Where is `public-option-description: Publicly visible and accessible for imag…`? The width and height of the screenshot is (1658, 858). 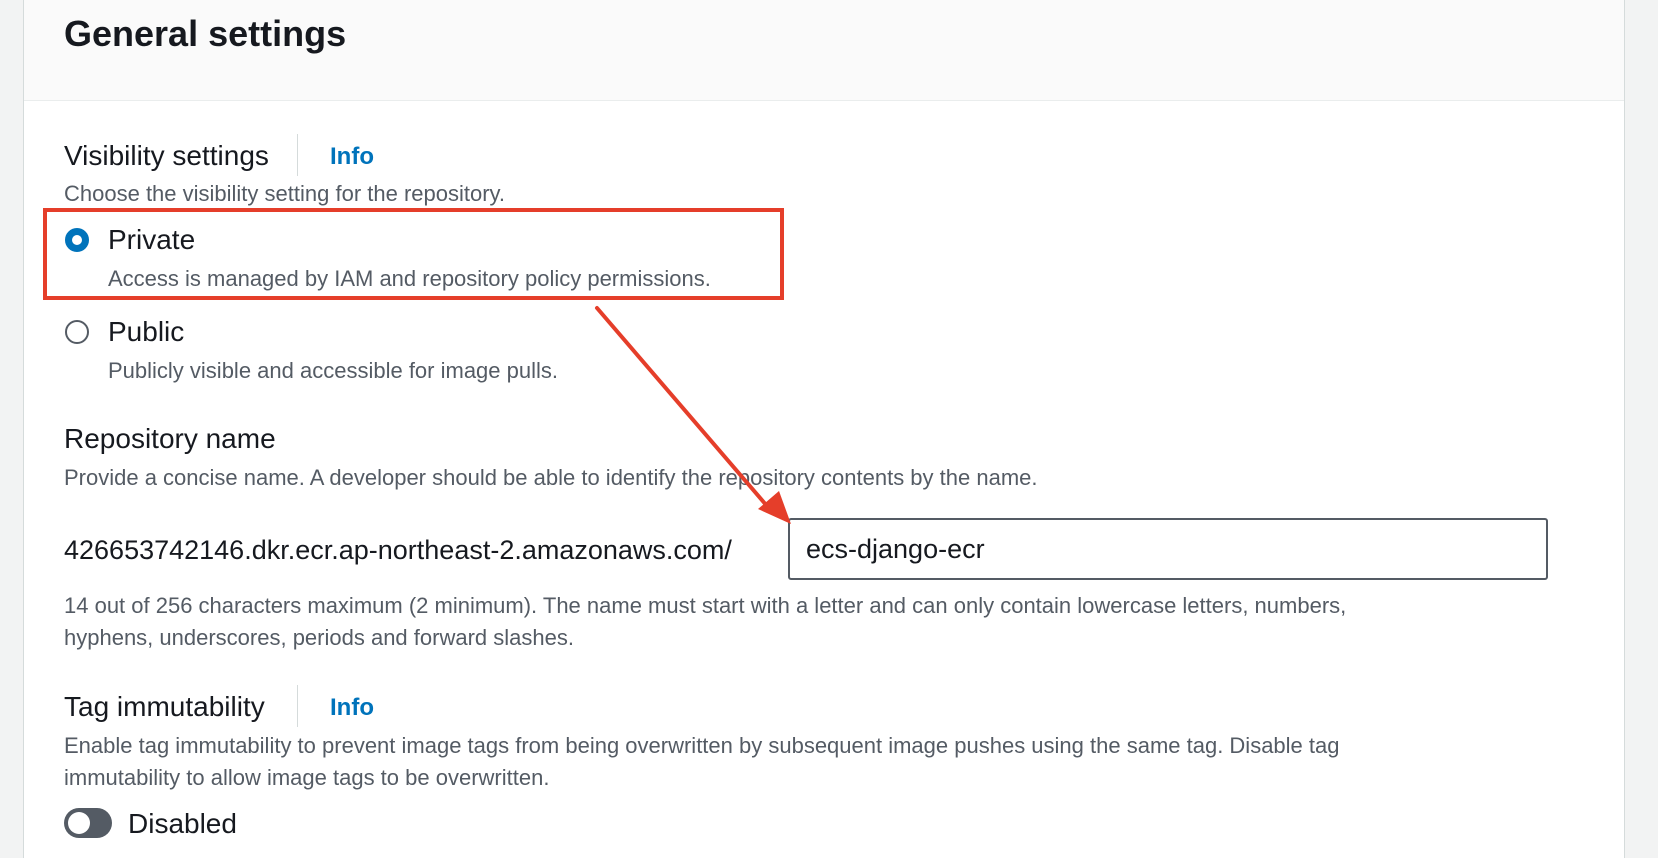
public-option-description: Publicly visible and accessible for imag… is located at coordinates (333, 370).